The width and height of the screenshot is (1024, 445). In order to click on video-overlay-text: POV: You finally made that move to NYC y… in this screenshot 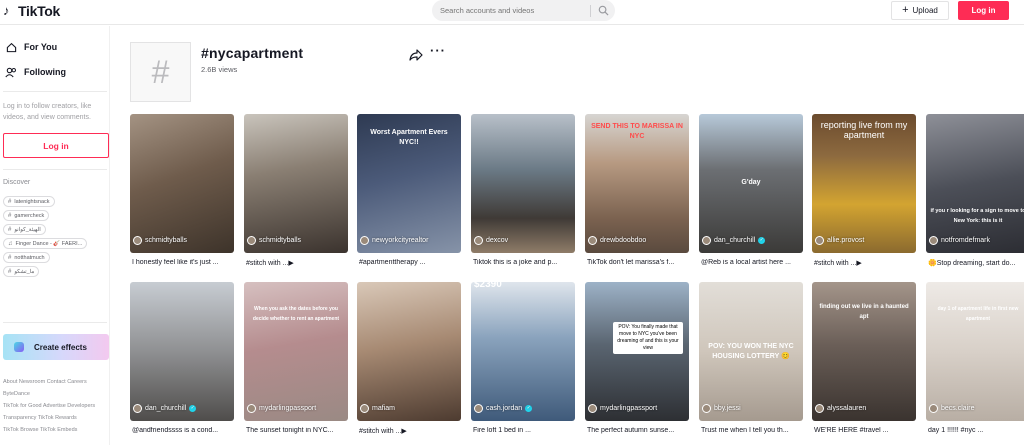, I will do `click(648, 338)`.